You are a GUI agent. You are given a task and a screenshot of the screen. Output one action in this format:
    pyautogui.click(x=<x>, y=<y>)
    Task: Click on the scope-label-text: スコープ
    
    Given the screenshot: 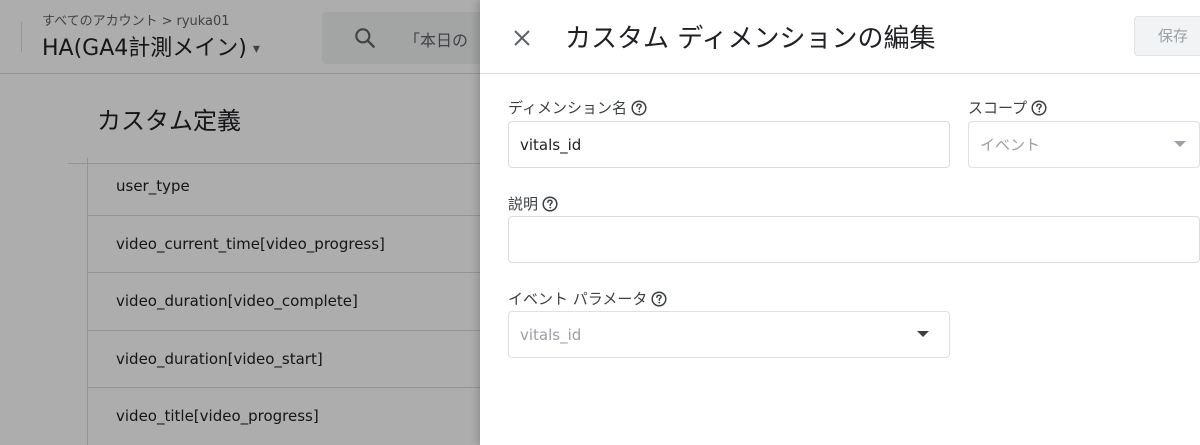 What is the action you would take?
    pyautogui.click(x=998, y=108)
    